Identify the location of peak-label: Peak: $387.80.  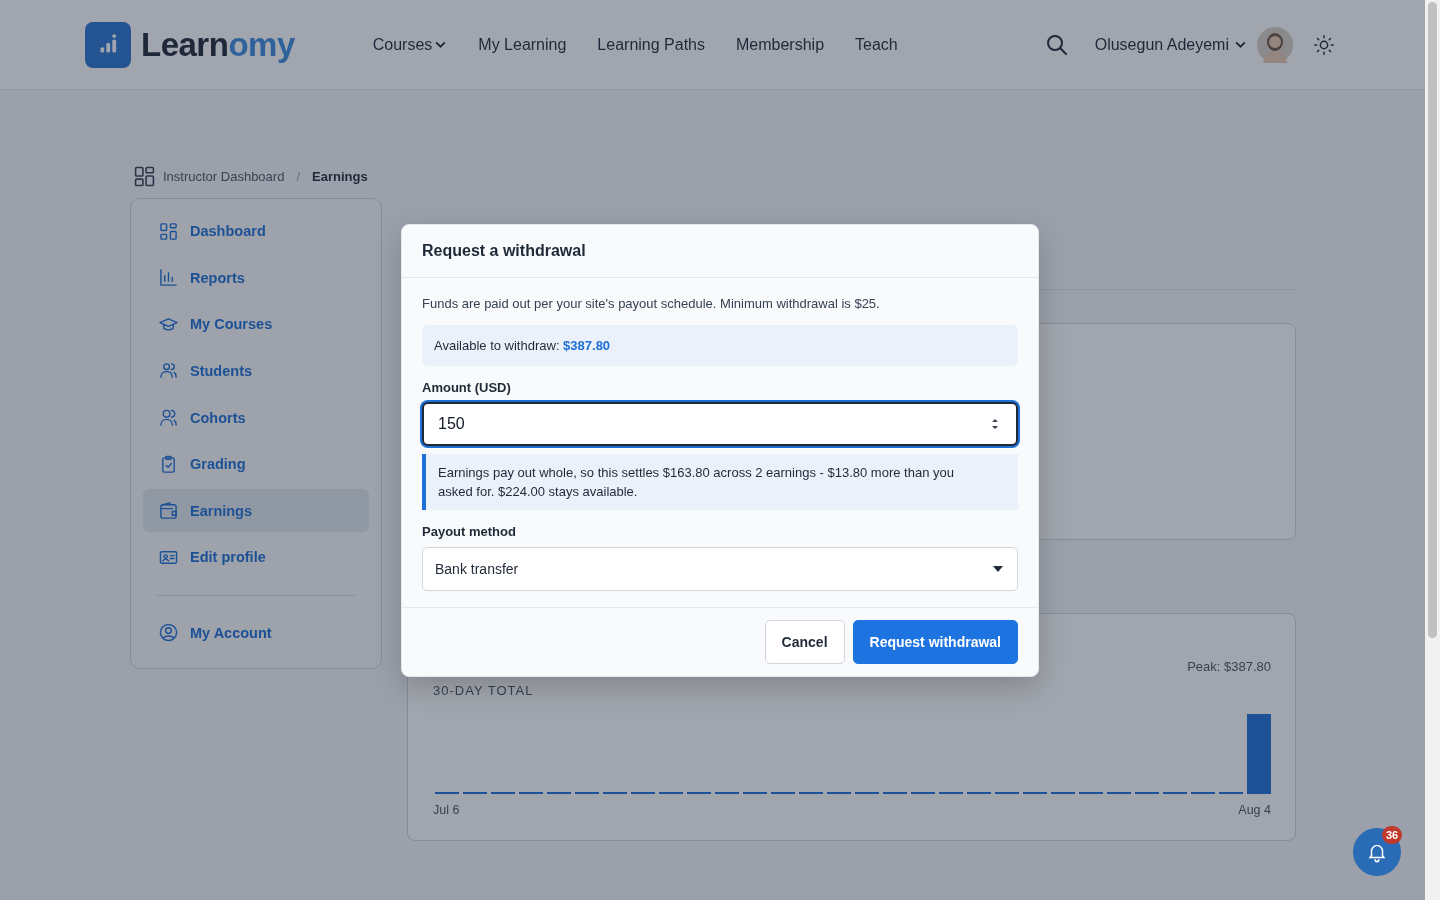
(1229, 666).